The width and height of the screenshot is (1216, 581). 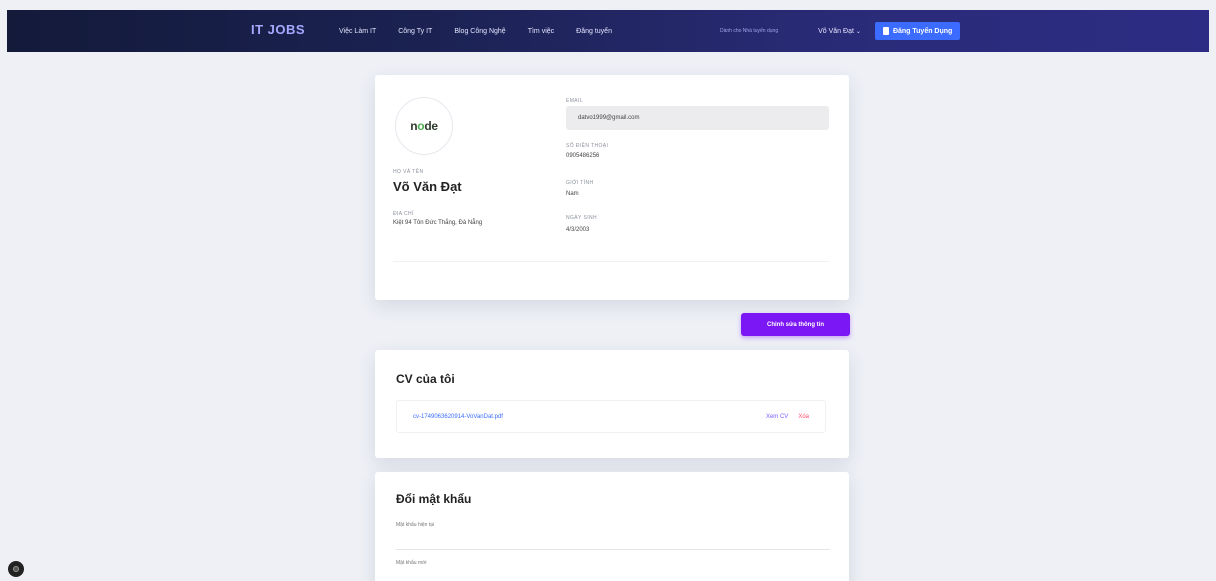 What do you see at coordinates (777, 417) in the screenshot?
I see `view-cv-button: Xem CV` at bounding box center [777, 417].